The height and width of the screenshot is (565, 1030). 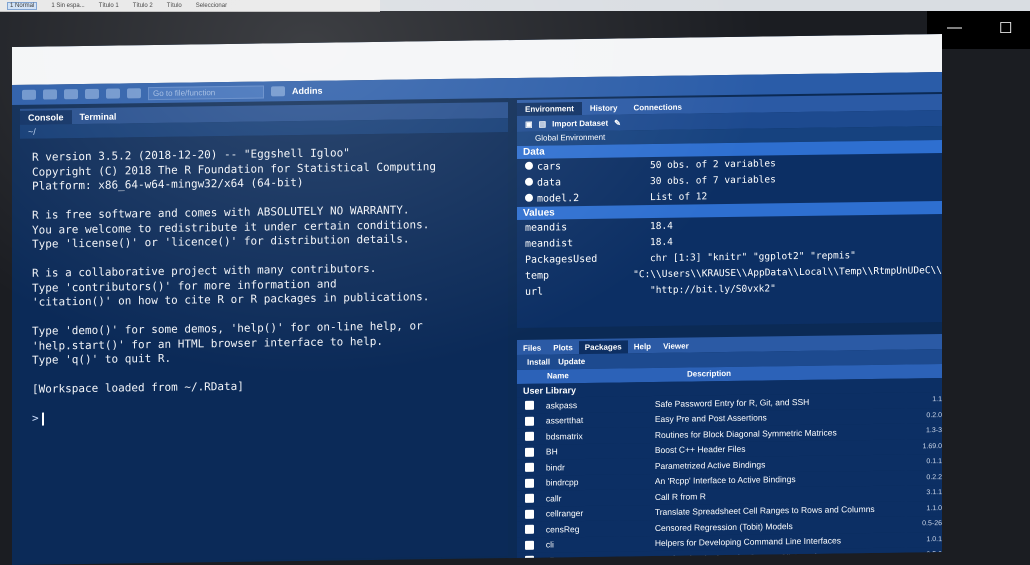 I want to click on load-workspace-icon: ▣, so click(x=529, y=123).